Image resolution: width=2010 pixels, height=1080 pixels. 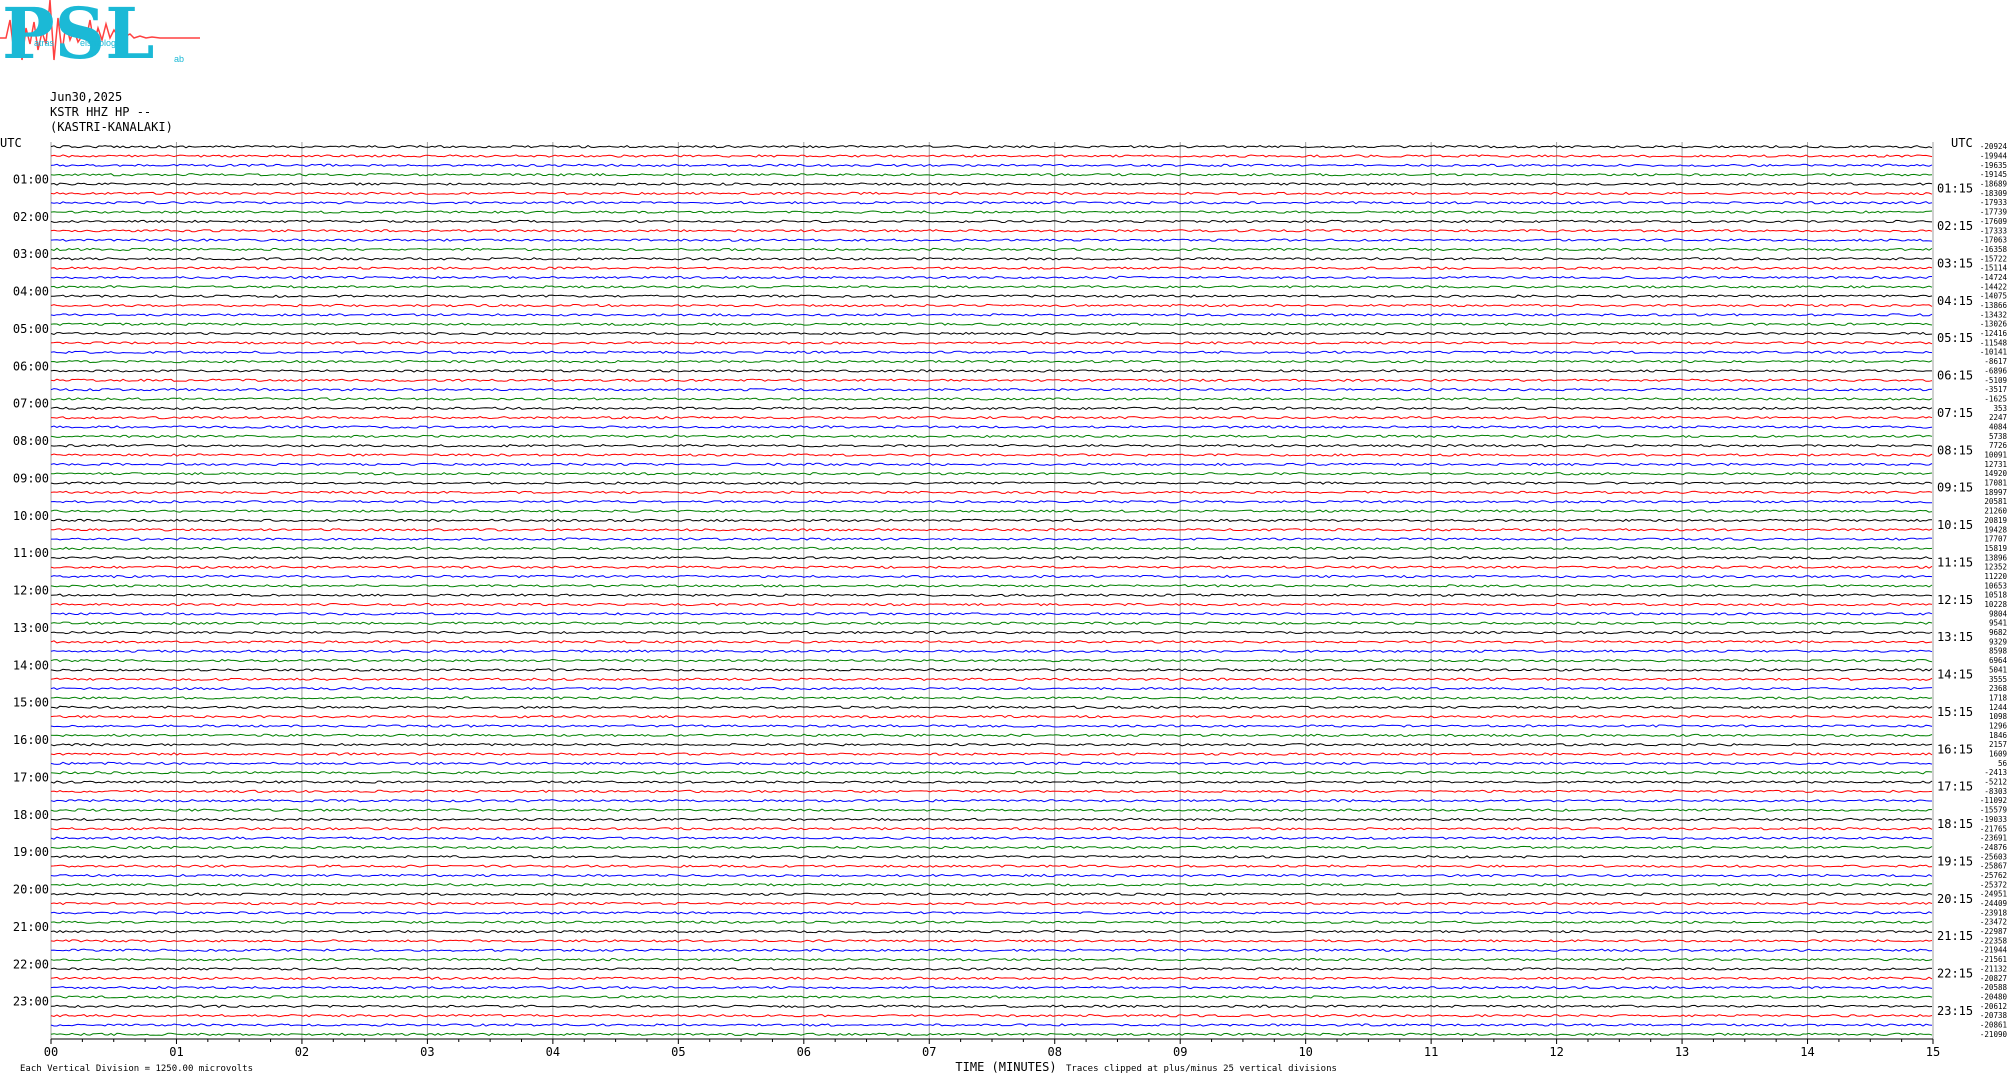 I want to click on trace-offset-label: -17739, so click(x=1993, y=212).